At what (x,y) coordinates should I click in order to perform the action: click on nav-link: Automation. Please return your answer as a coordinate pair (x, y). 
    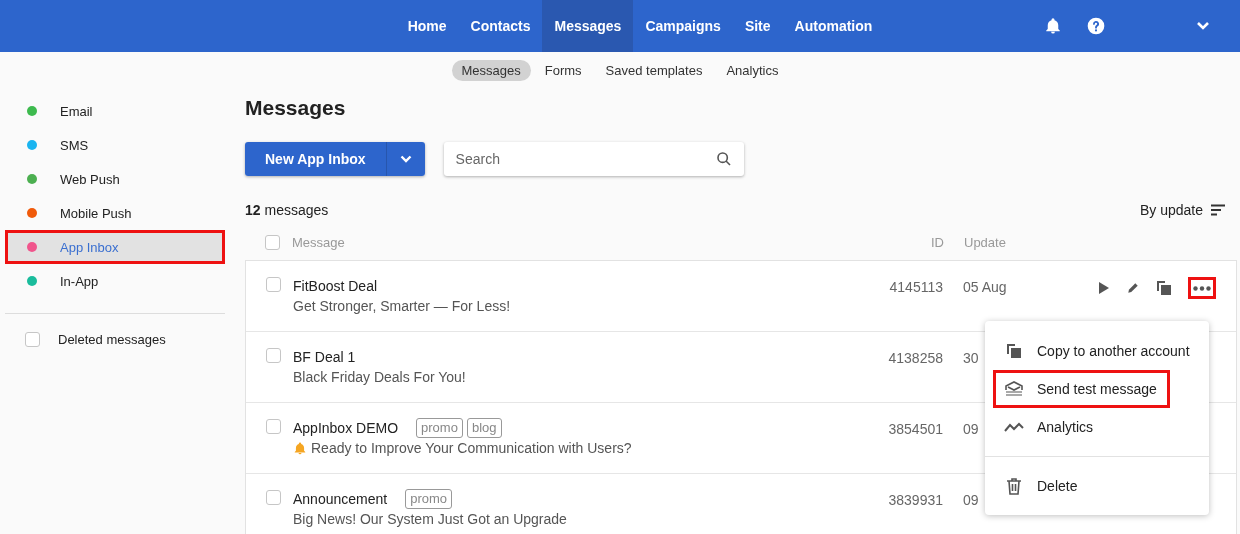
    Looking at the image, I should click on (833, 26).